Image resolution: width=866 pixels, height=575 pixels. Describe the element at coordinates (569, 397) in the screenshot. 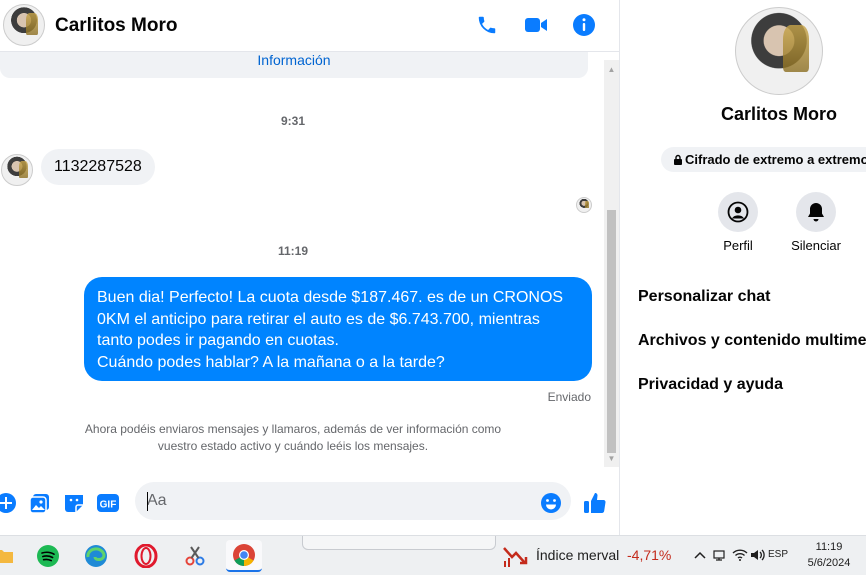

I see `sent-status: Enviado` at that location.